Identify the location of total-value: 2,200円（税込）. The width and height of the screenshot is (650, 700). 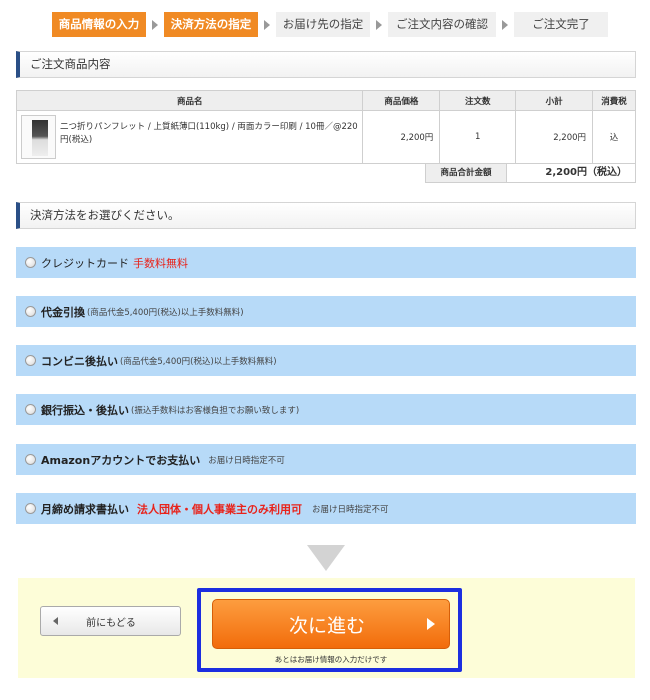
(571, 173).